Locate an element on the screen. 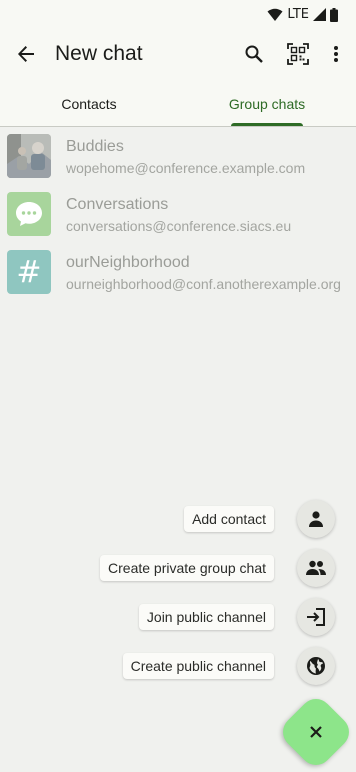  login-icon is located at coordinates (316, 617).